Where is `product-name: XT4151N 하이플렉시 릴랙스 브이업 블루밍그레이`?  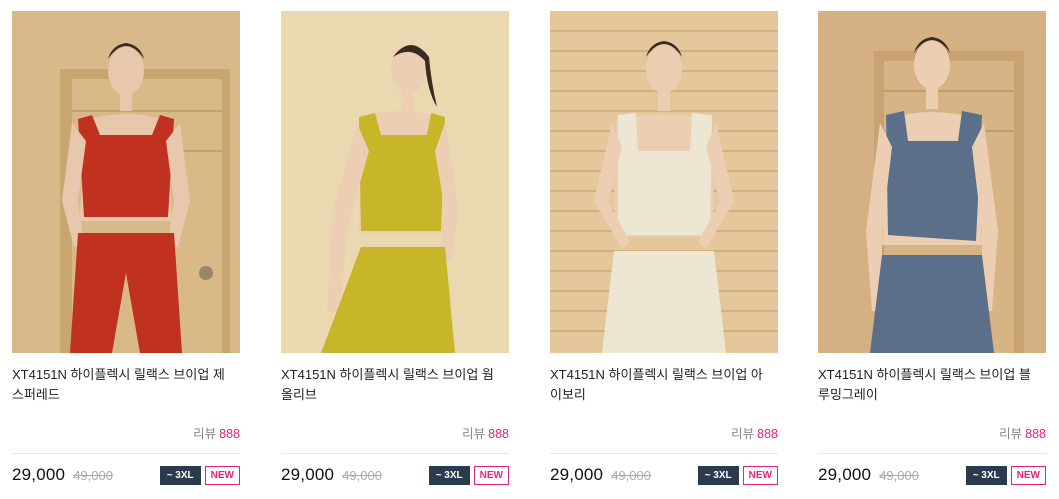 product-name: XT4151N 하이플렉시 릴랙스 브이업 블루밍그레이 is located at coordinates (932, 386).